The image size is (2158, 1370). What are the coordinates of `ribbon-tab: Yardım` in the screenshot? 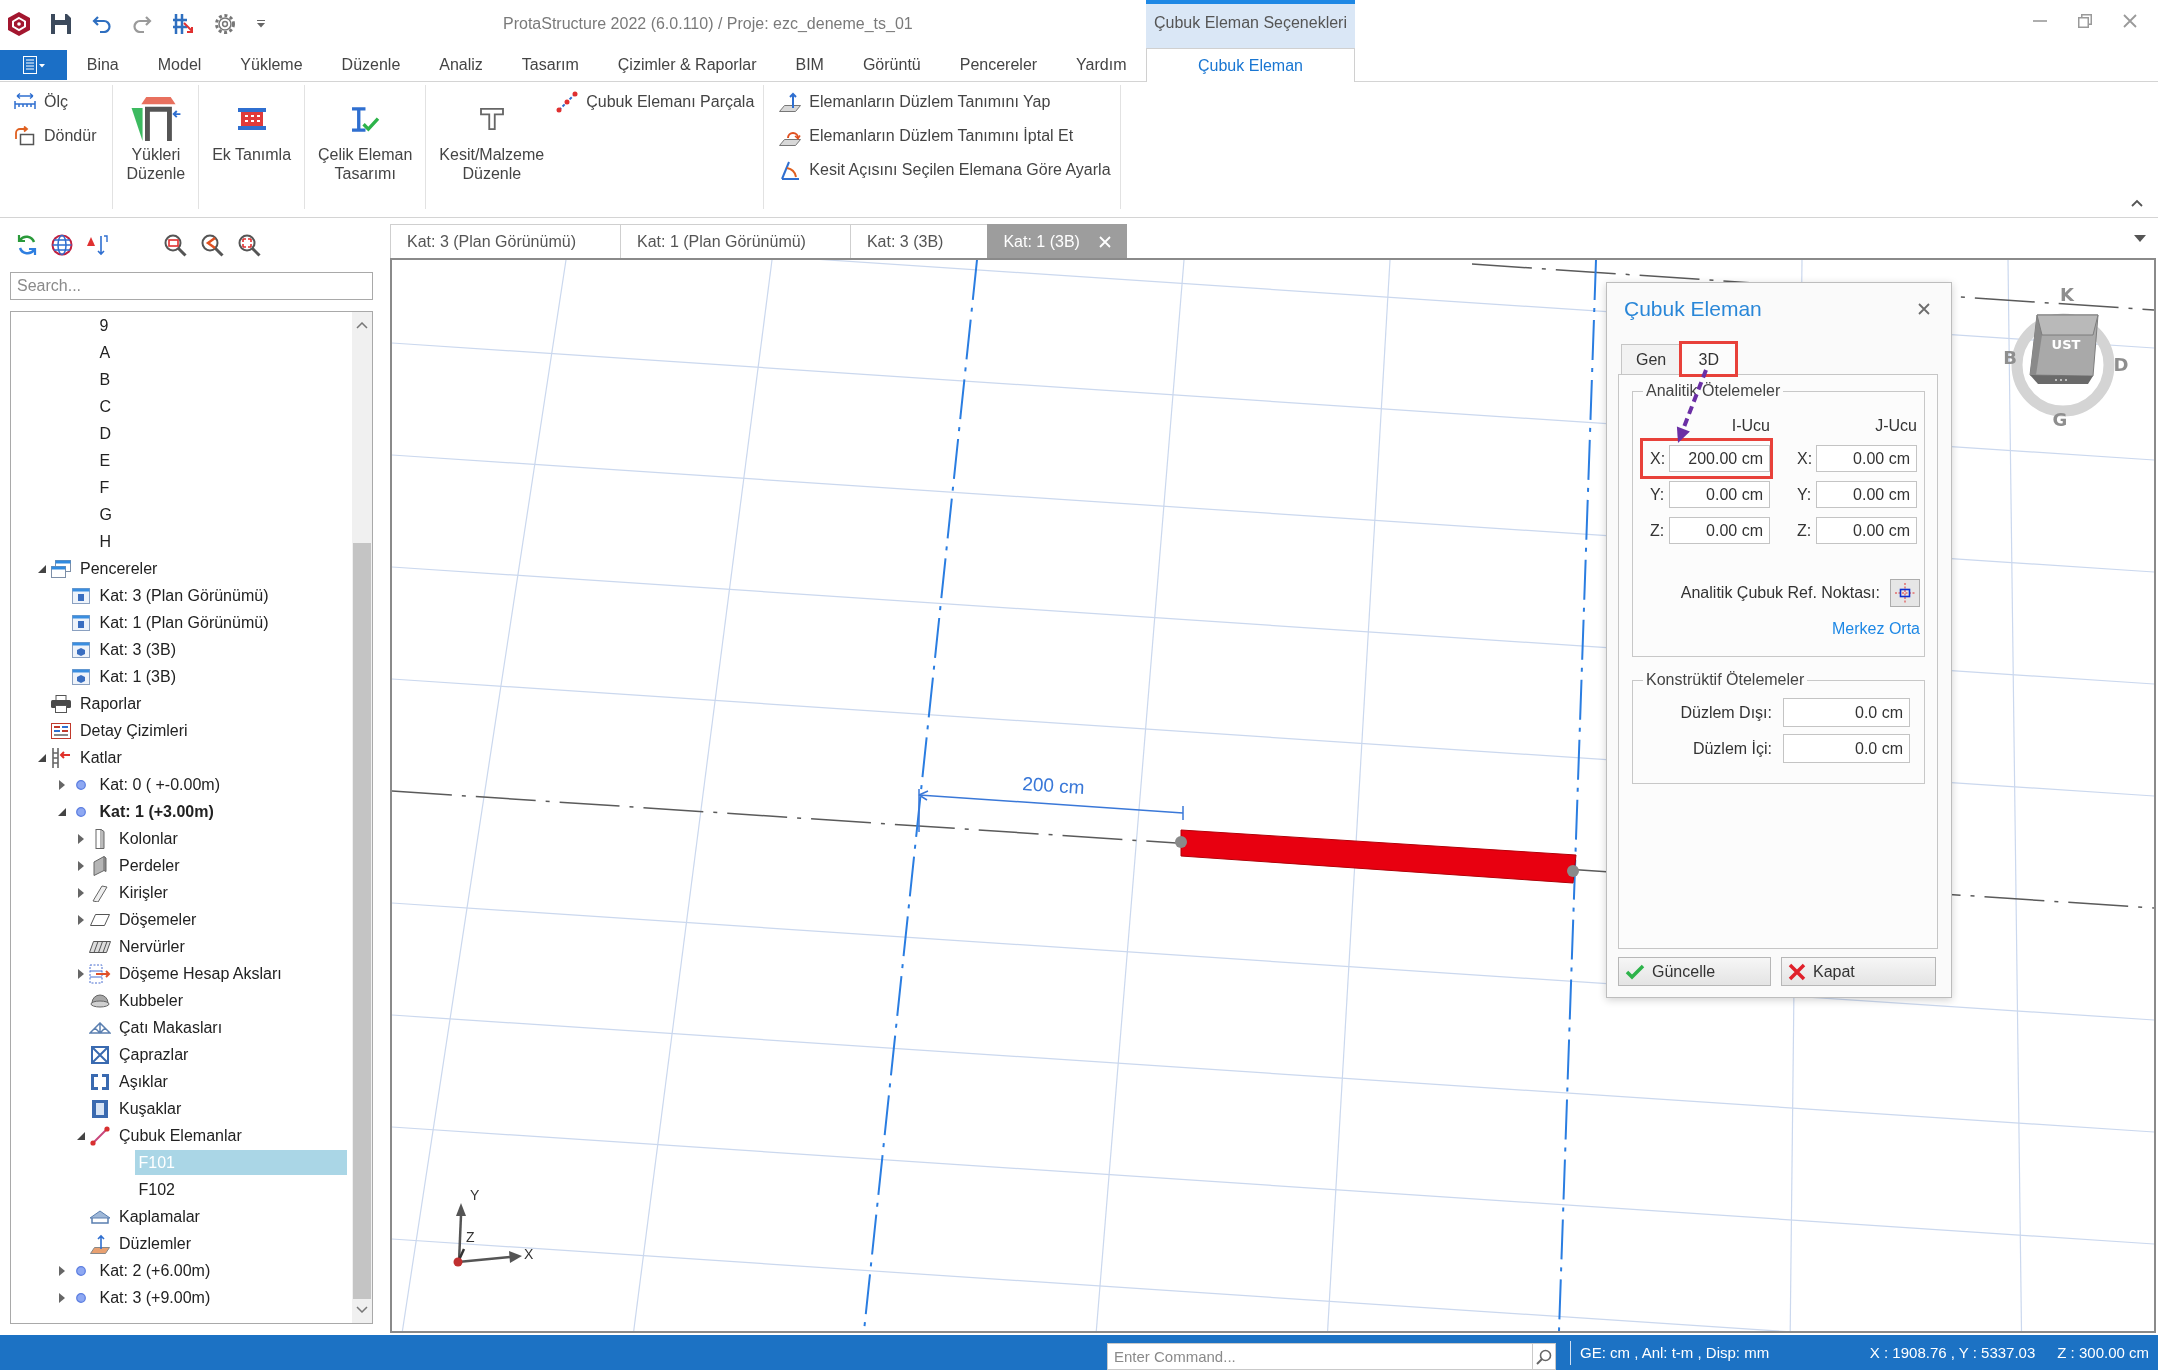 It's located at (1101, 64).